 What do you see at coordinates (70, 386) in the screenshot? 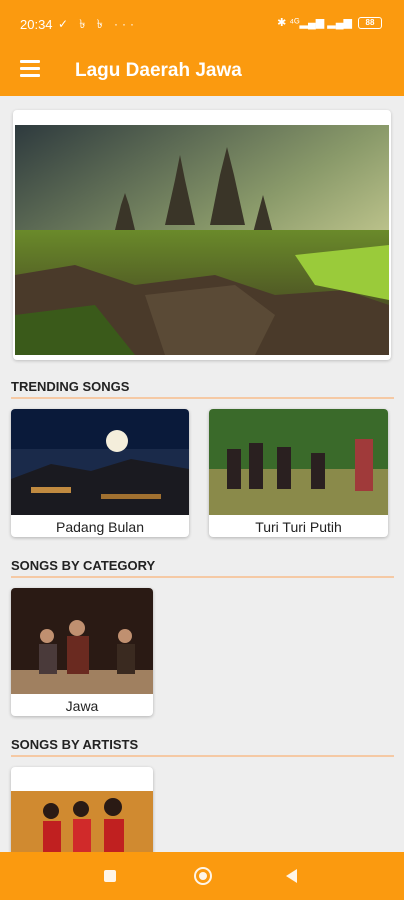
I see `section-title-trending: TRENDING SONGS` at bounding box center [70, 386].